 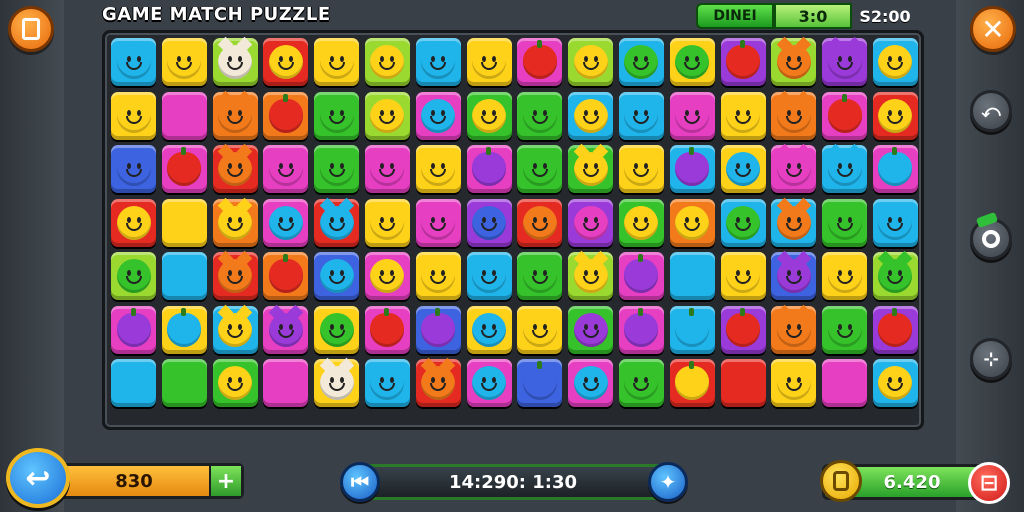 I want to click on rewind-button: ⏮, so click(x=360, y=482).